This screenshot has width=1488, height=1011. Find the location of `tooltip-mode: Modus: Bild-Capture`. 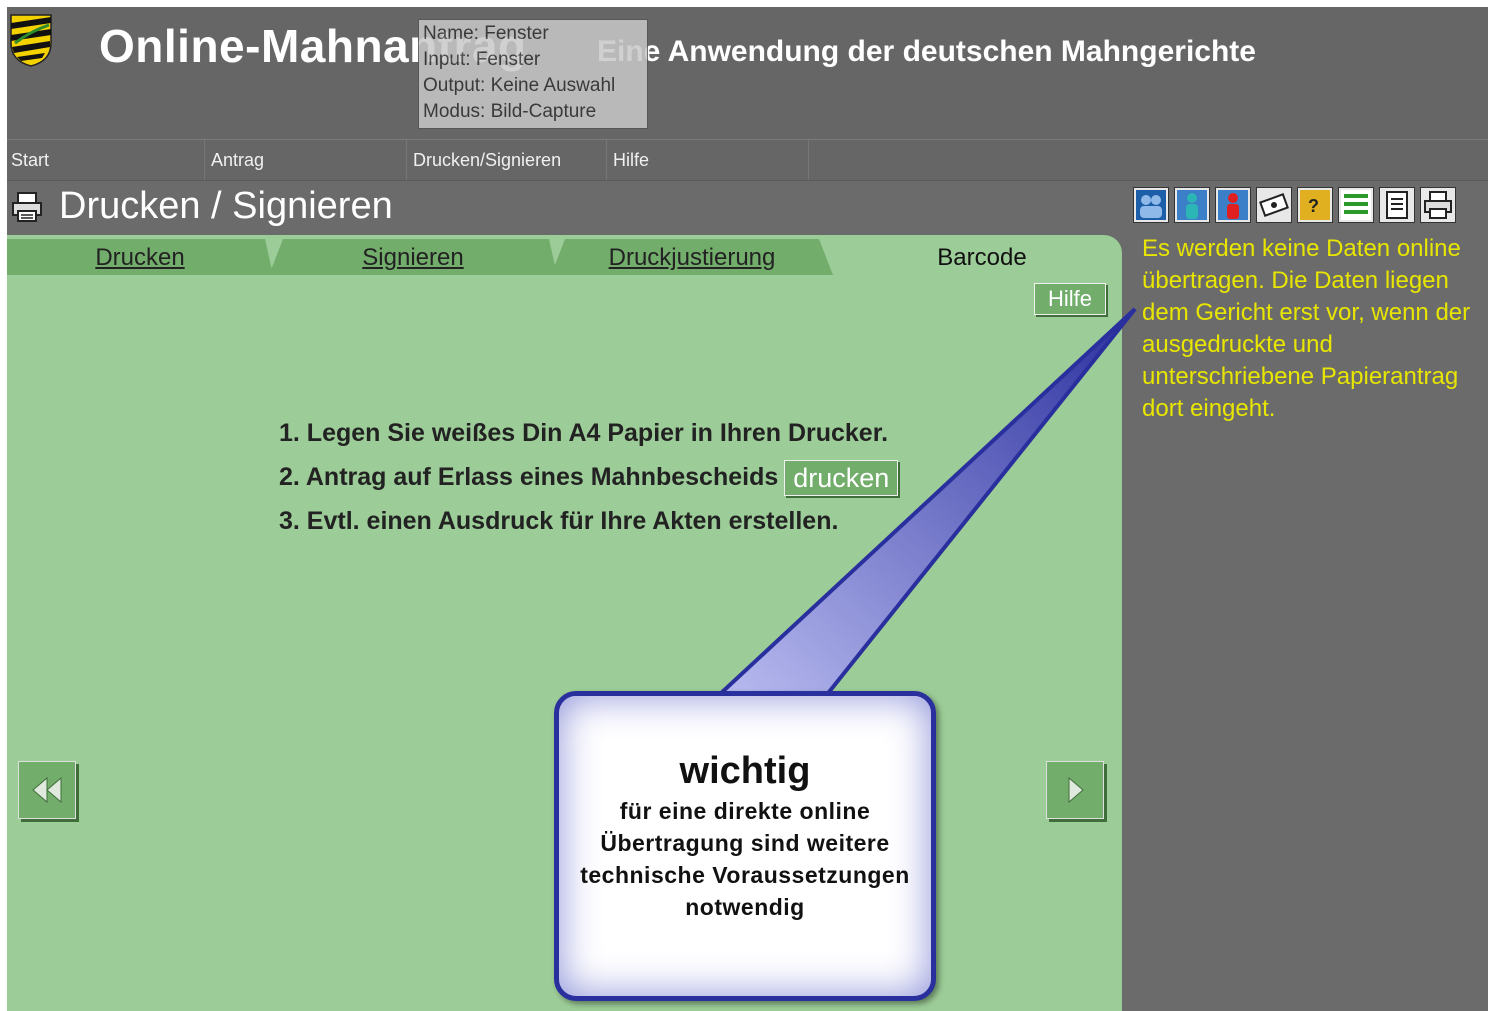

tooltip-mode: Modus: Bild-Capture is located at coordinates (510, 111).